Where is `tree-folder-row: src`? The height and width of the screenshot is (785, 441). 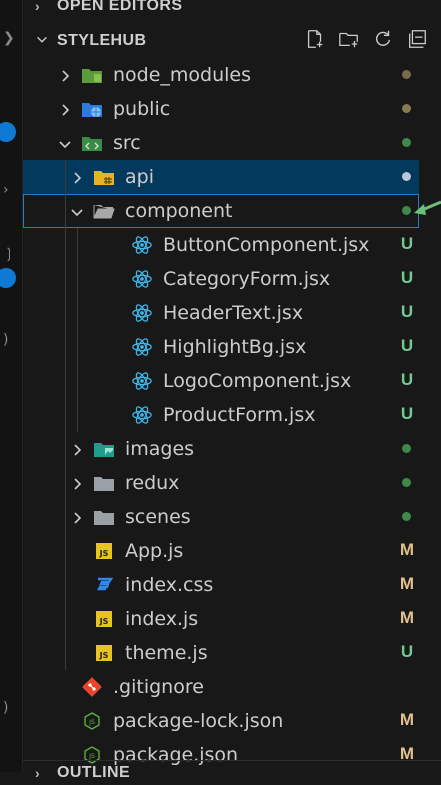 tree-folder-row: src is located at coordinates (221, 143).